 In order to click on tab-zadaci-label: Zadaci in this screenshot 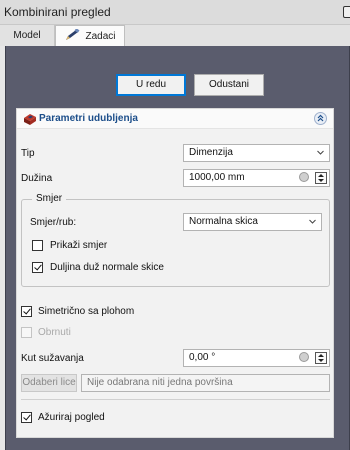, I will do `click(100, 36)`.